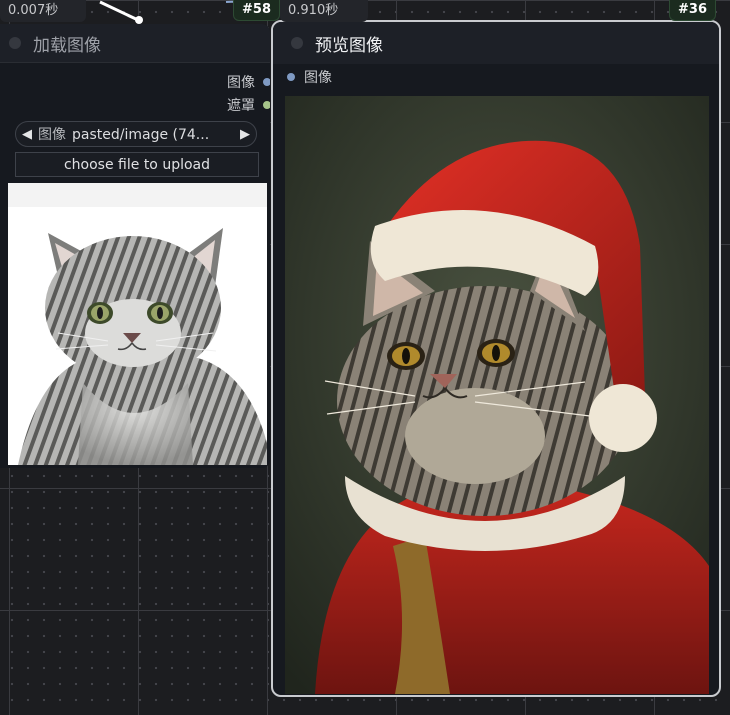  Describe the element at coordinates (496, 77) in the screenshot. I see `input-slot-image: 图像` at that location.